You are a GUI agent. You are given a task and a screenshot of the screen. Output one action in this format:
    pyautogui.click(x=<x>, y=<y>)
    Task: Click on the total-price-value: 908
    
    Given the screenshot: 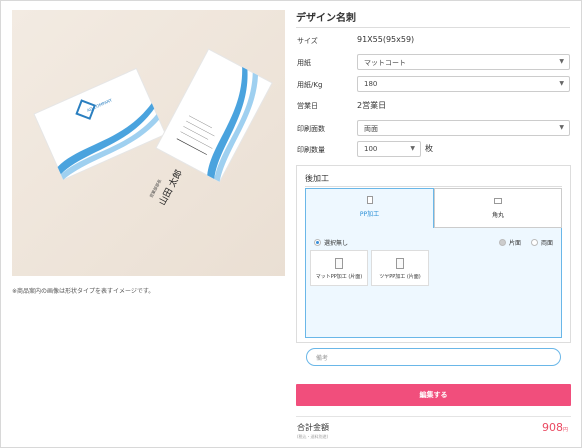 What is the action you would take?
    pyautogui.click(x=552, y=427)
    